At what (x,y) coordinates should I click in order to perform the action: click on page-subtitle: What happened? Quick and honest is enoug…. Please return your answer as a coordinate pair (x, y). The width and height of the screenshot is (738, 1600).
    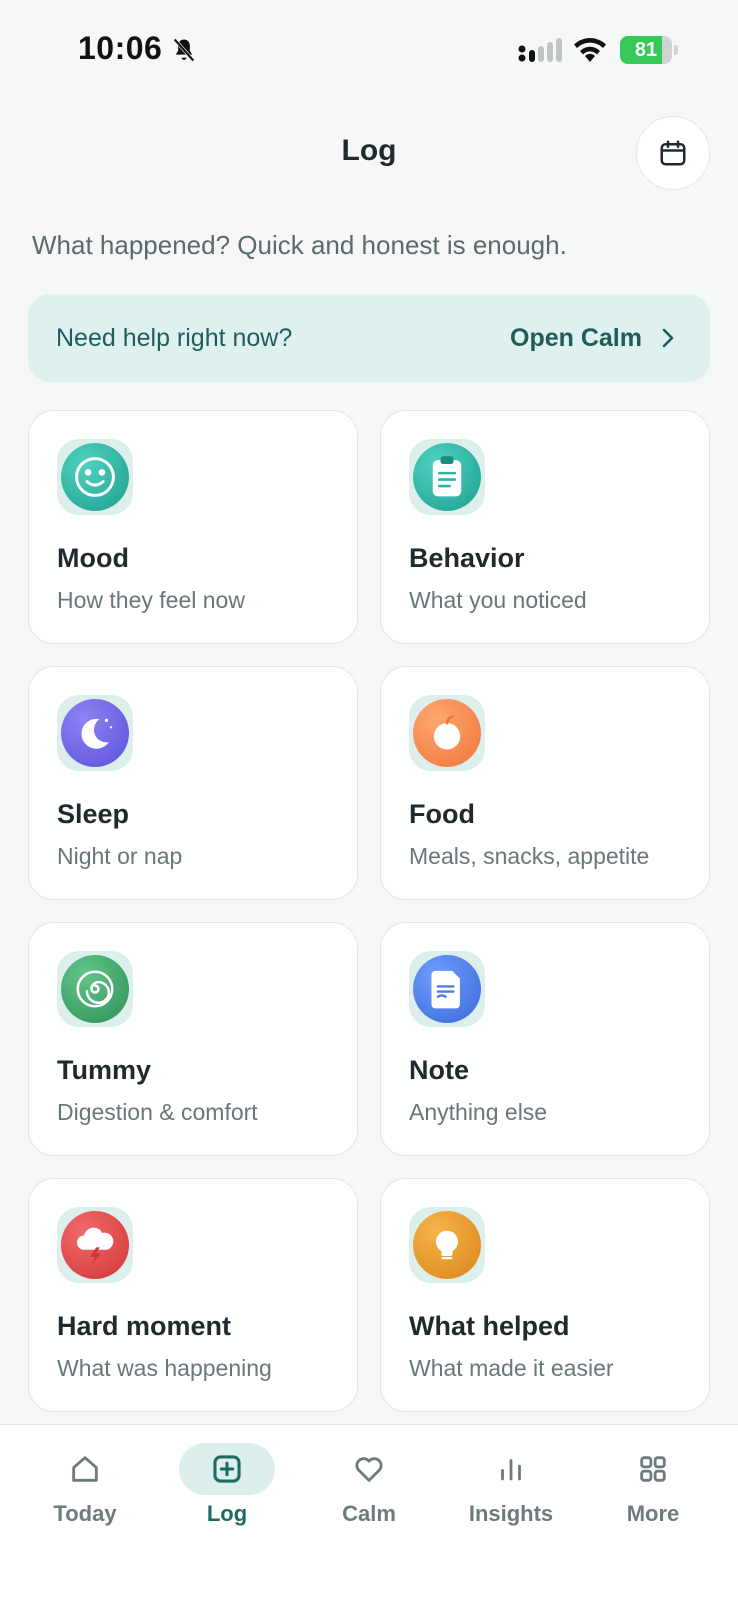
    Looking at the image, I should click on (299, 245).